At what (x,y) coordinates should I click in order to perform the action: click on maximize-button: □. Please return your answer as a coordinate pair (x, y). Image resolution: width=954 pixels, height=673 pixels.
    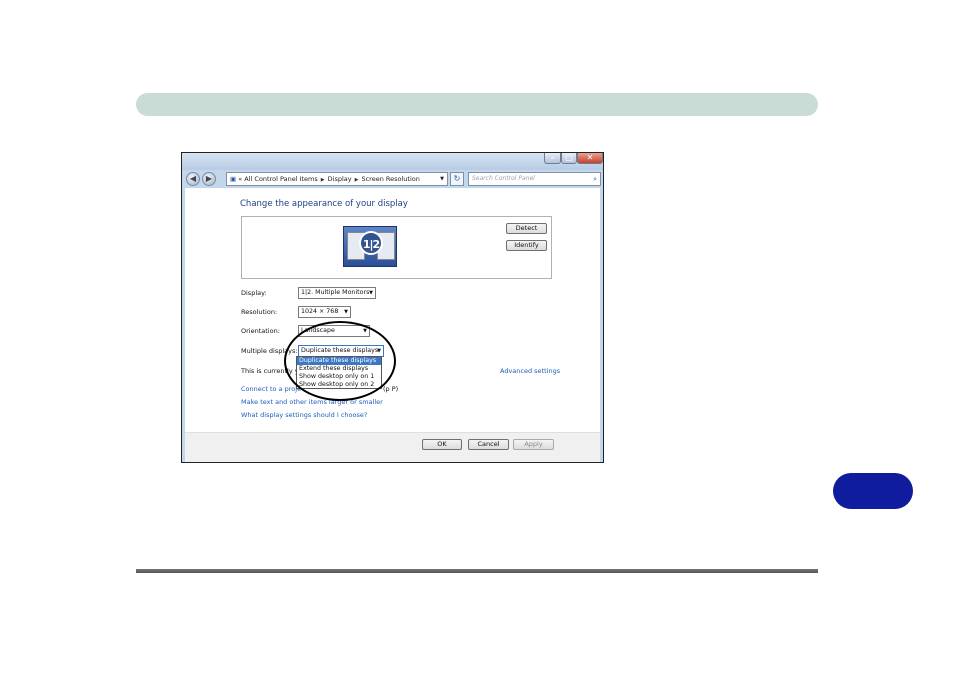
    Looking at the image, I should click on (569, 158).